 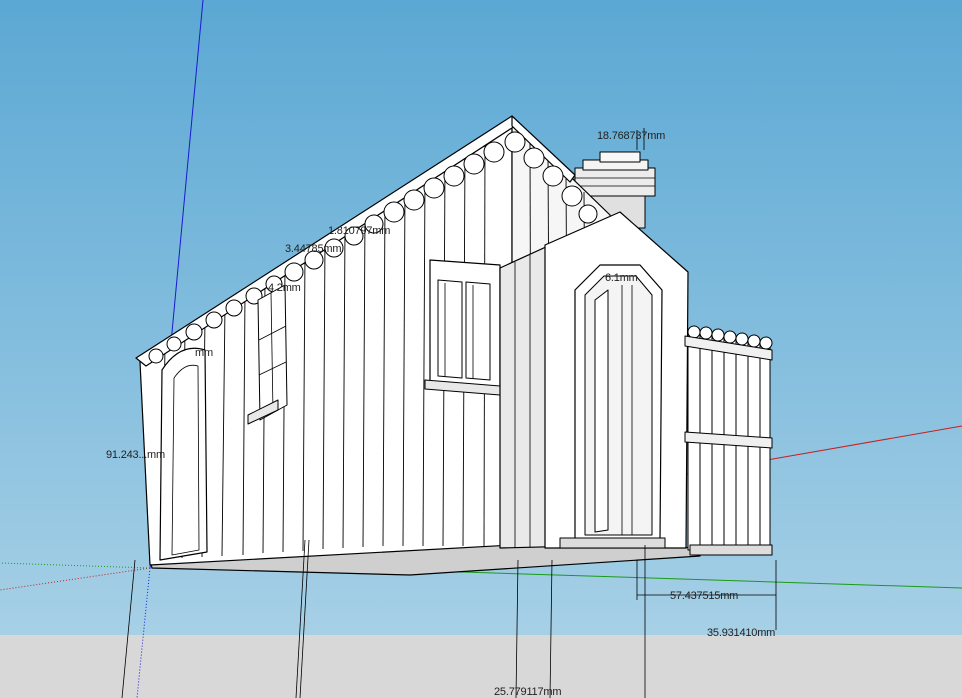 I want to click on porch-projection, so click(x=594, y=380).